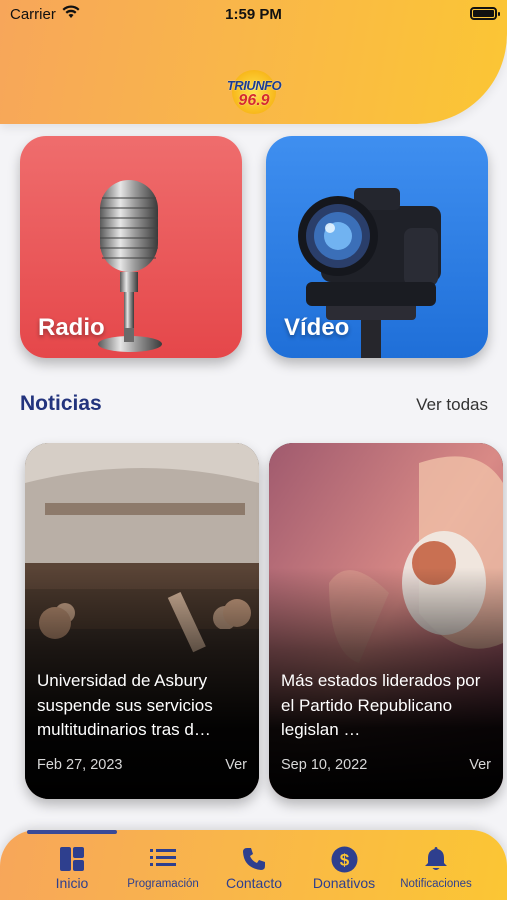  Describe the element at coordinates (254, 100) in the screenshot. I see `logo-bottom-text: 96.9` at that location.